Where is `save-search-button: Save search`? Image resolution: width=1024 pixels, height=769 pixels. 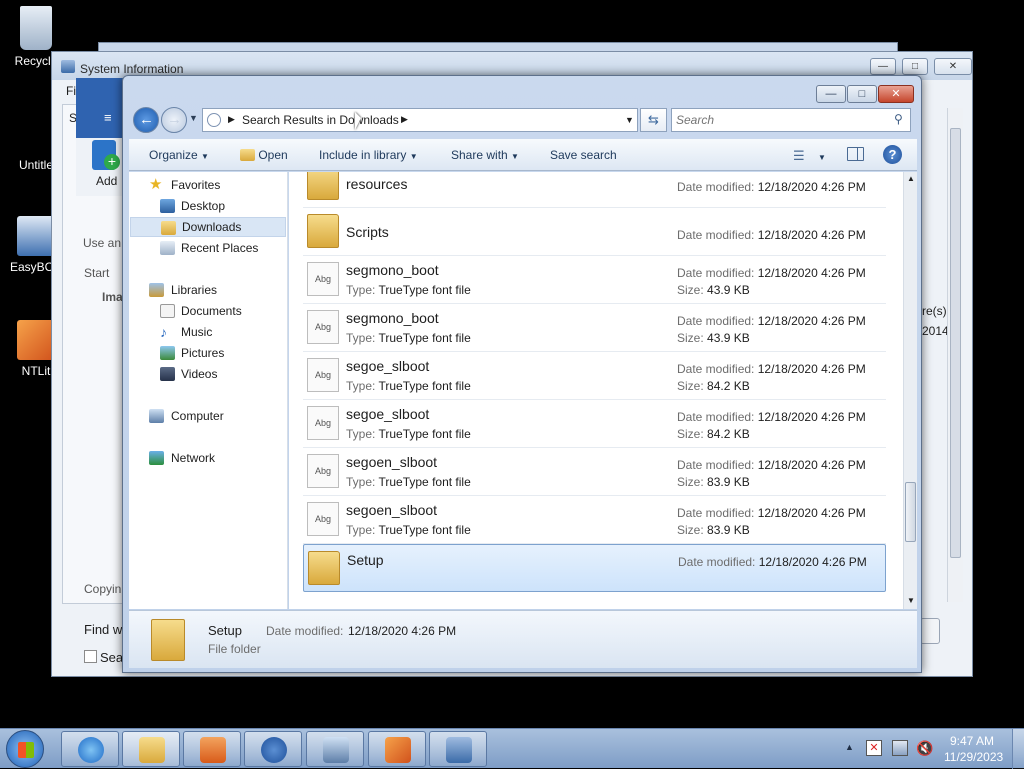
save-search-button: Save search is located at coordinates (583, 155).